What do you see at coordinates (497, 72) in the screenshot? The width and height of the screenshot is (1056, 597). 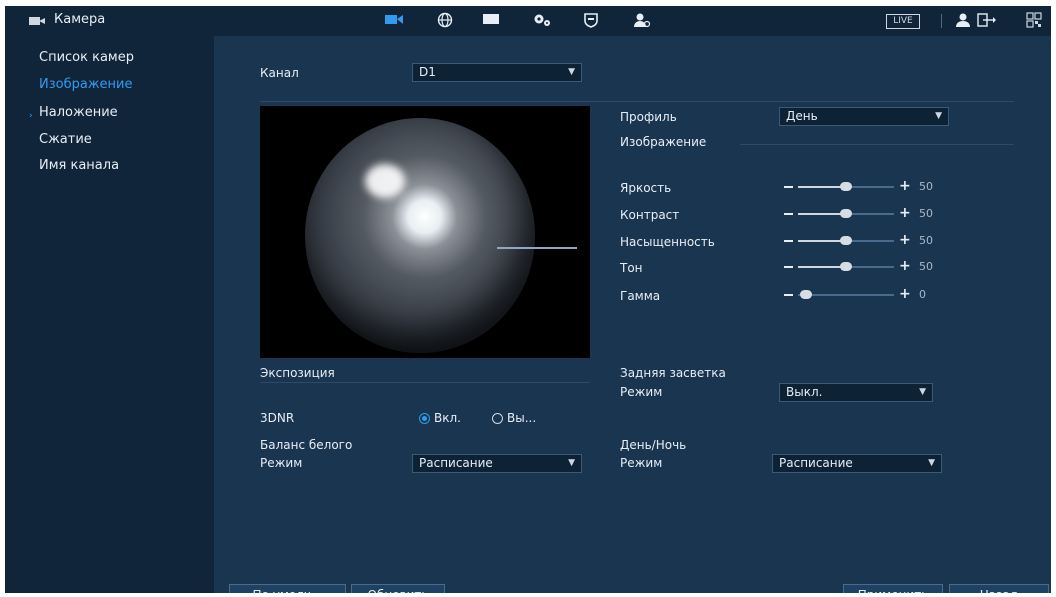 I see `channel-select: D1 ▼` at bounding box center [497, 72].